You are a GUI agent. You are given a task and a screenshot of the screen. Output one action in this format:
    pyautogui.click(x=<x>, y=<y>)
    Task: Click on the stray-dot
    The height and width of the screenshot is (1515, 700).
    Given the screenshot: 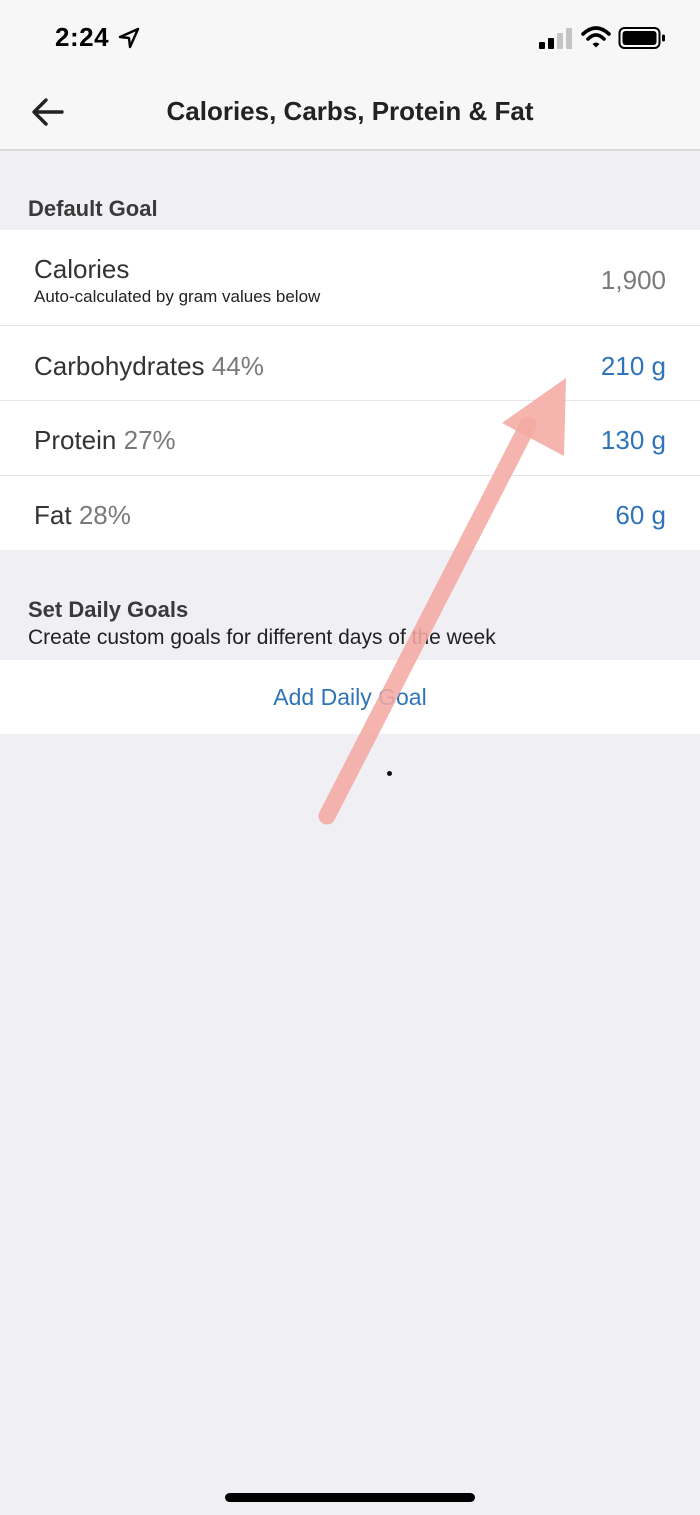 What is the action you would take?
    pyautogui.click(x=389, y=773)
    